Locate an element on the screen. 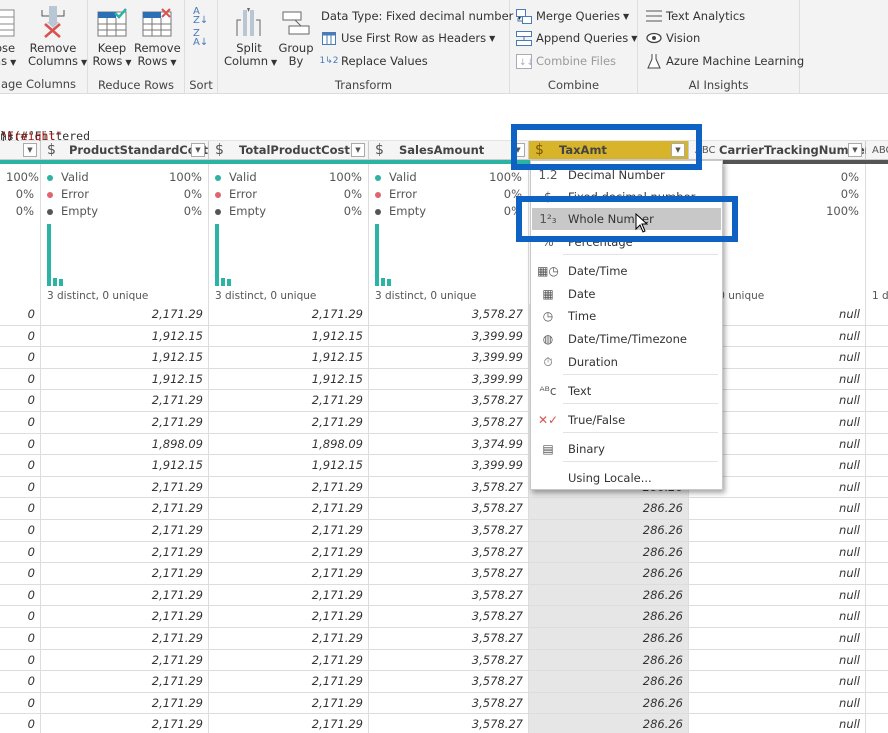 Image resolution: width=888 pixels, height=733 pixels. keep-rows-button: Keep Rows ▼ is located at coordinates (112, 36).